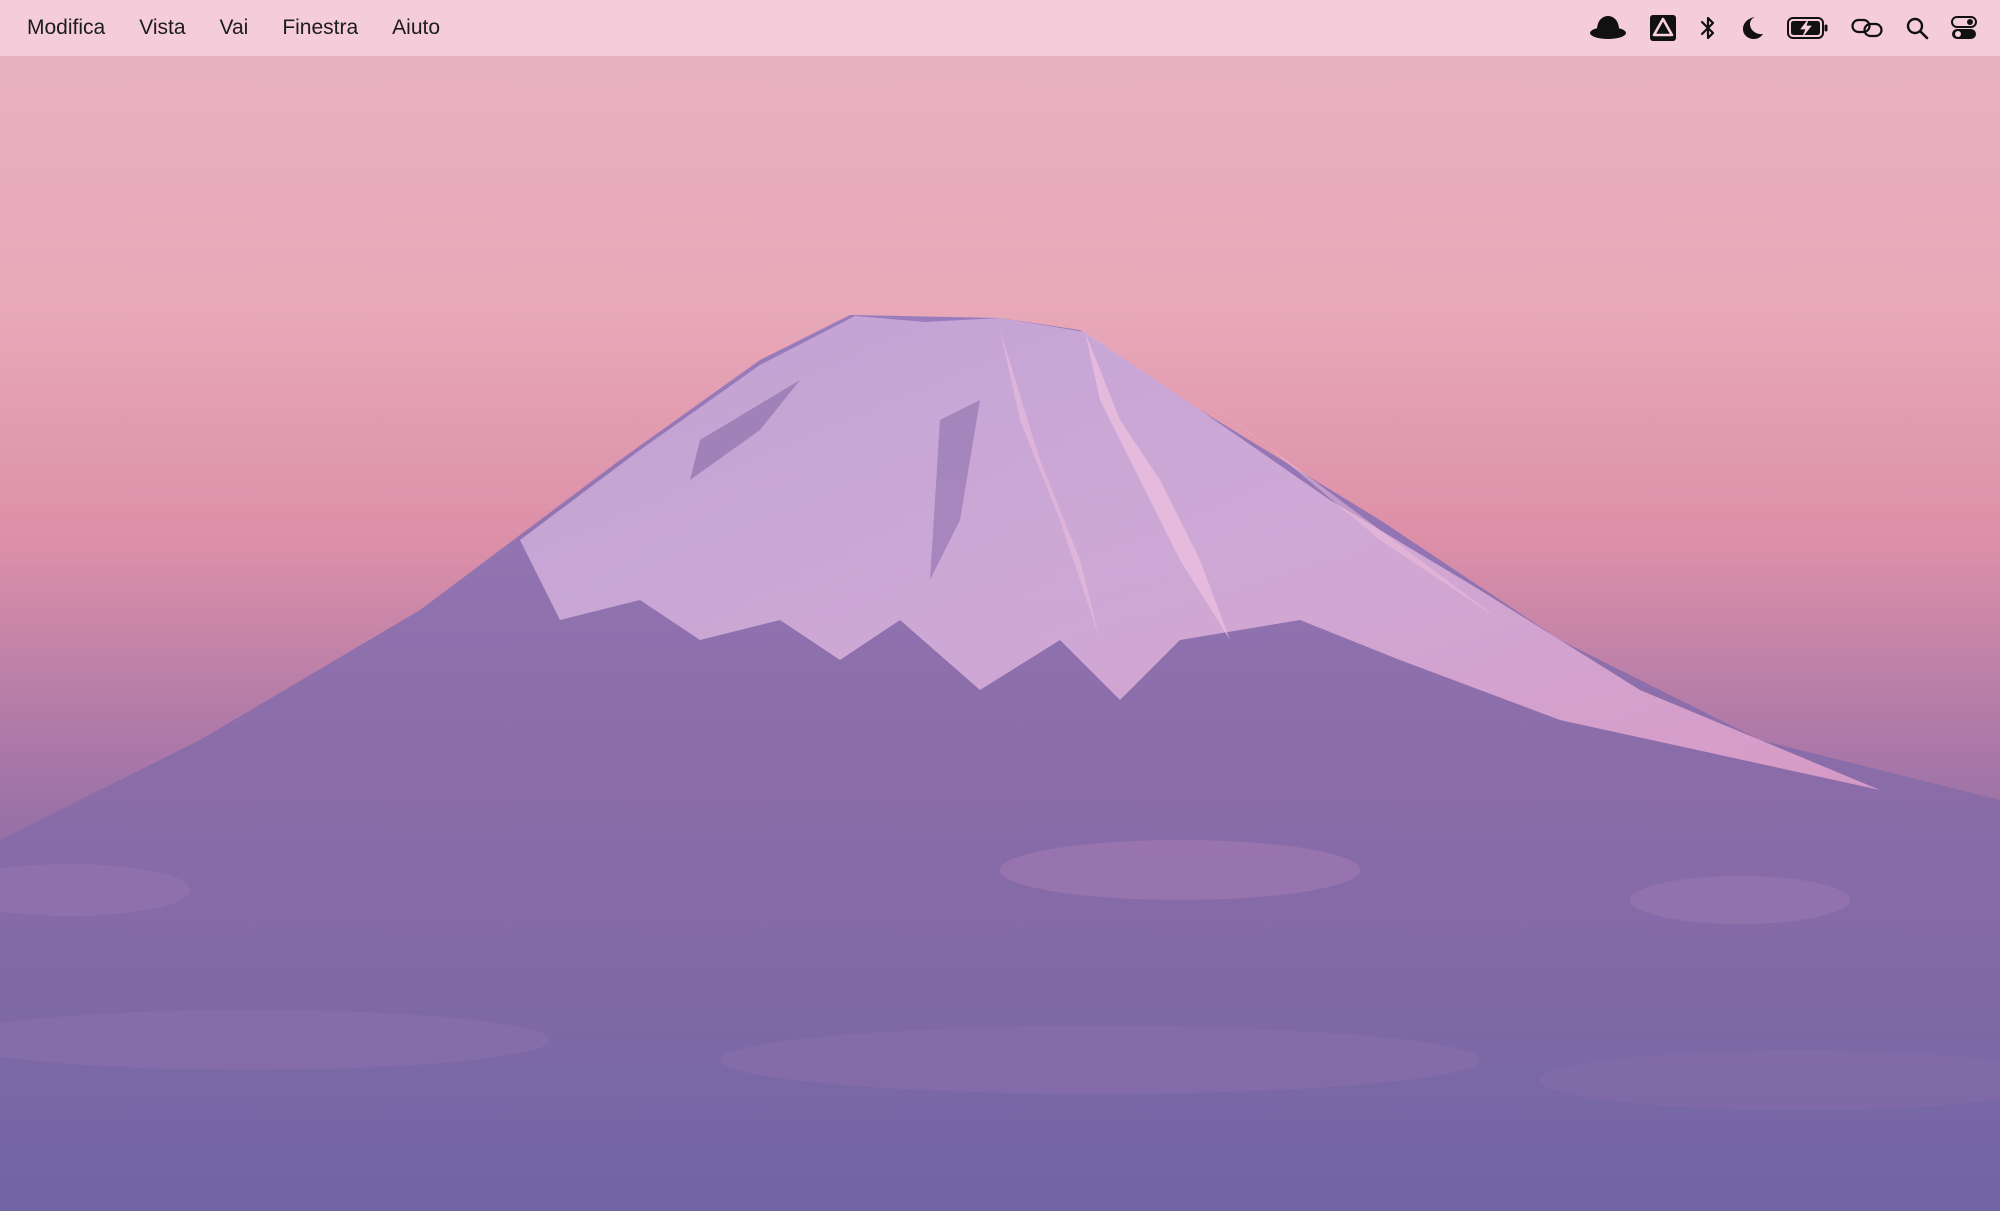 This screenshot has height=1211, width=2000. Describe the element at coordinates (1708, 28) in the screenshot. I see `bluetooth-icon` at that location.